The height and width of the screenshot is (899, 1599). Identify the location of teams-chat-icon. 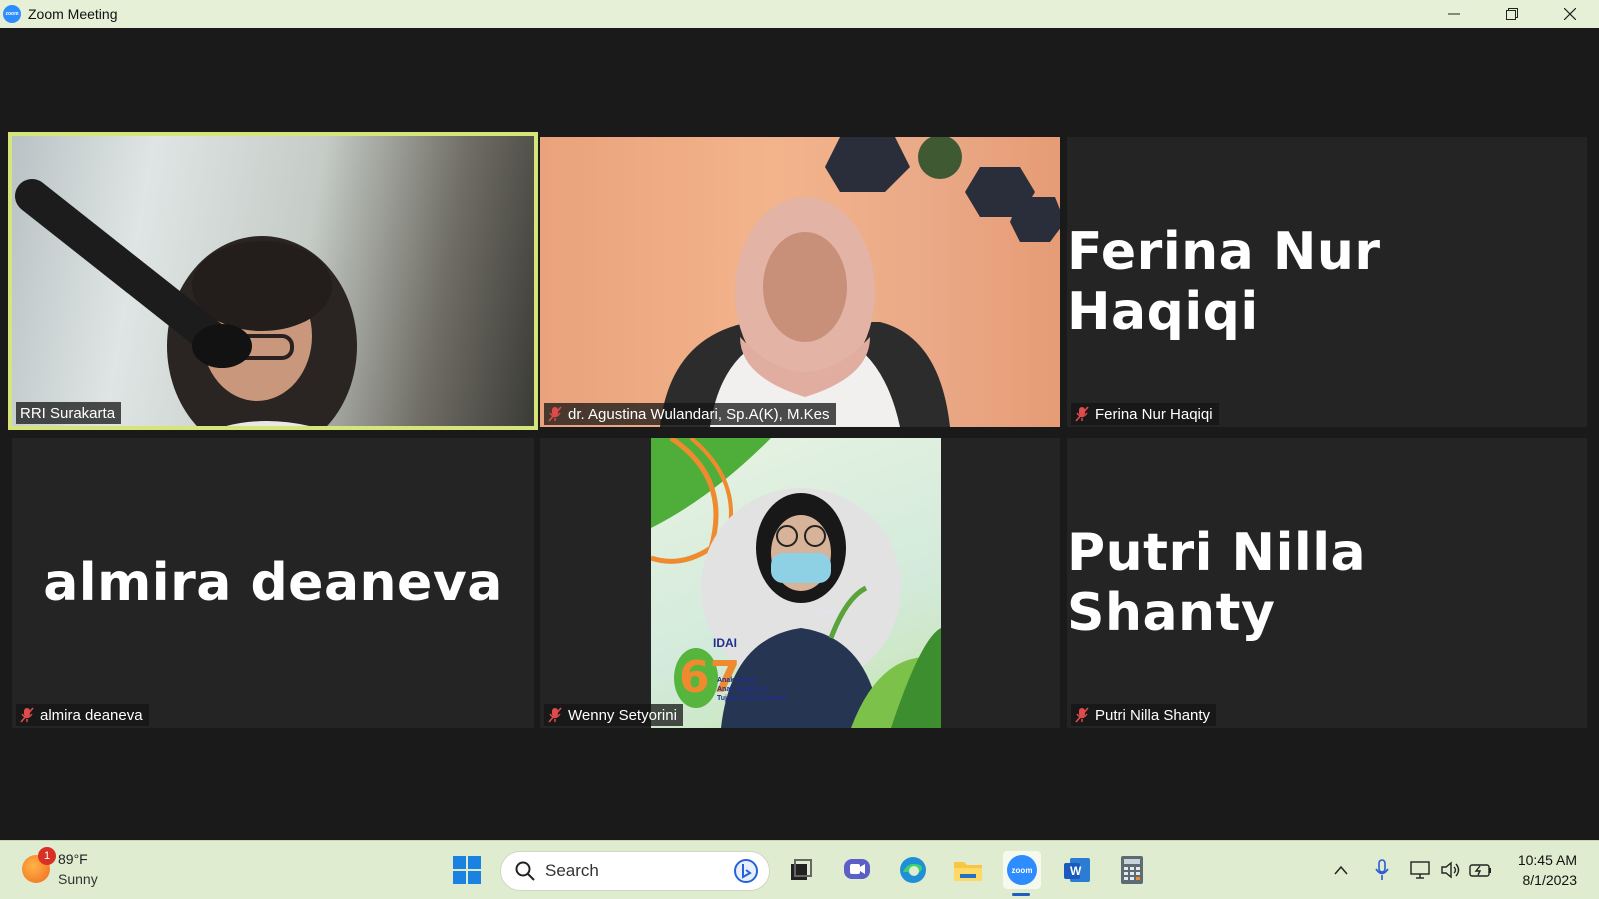
(857, 869).